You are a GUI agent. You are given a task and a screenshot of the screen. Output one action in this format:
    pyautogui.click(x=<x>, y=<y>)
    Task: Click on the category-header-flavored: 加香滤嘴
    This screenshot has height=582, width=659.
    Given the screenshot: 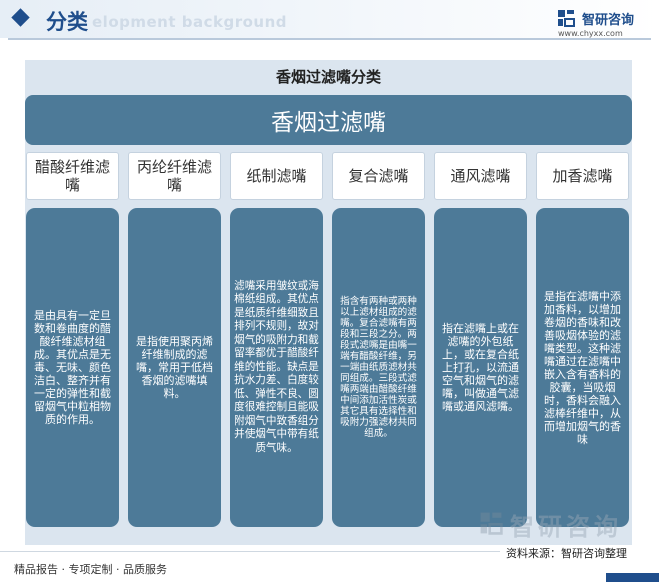 What is the action you would take?
    pyautogui.click(x=582, y=176)
    